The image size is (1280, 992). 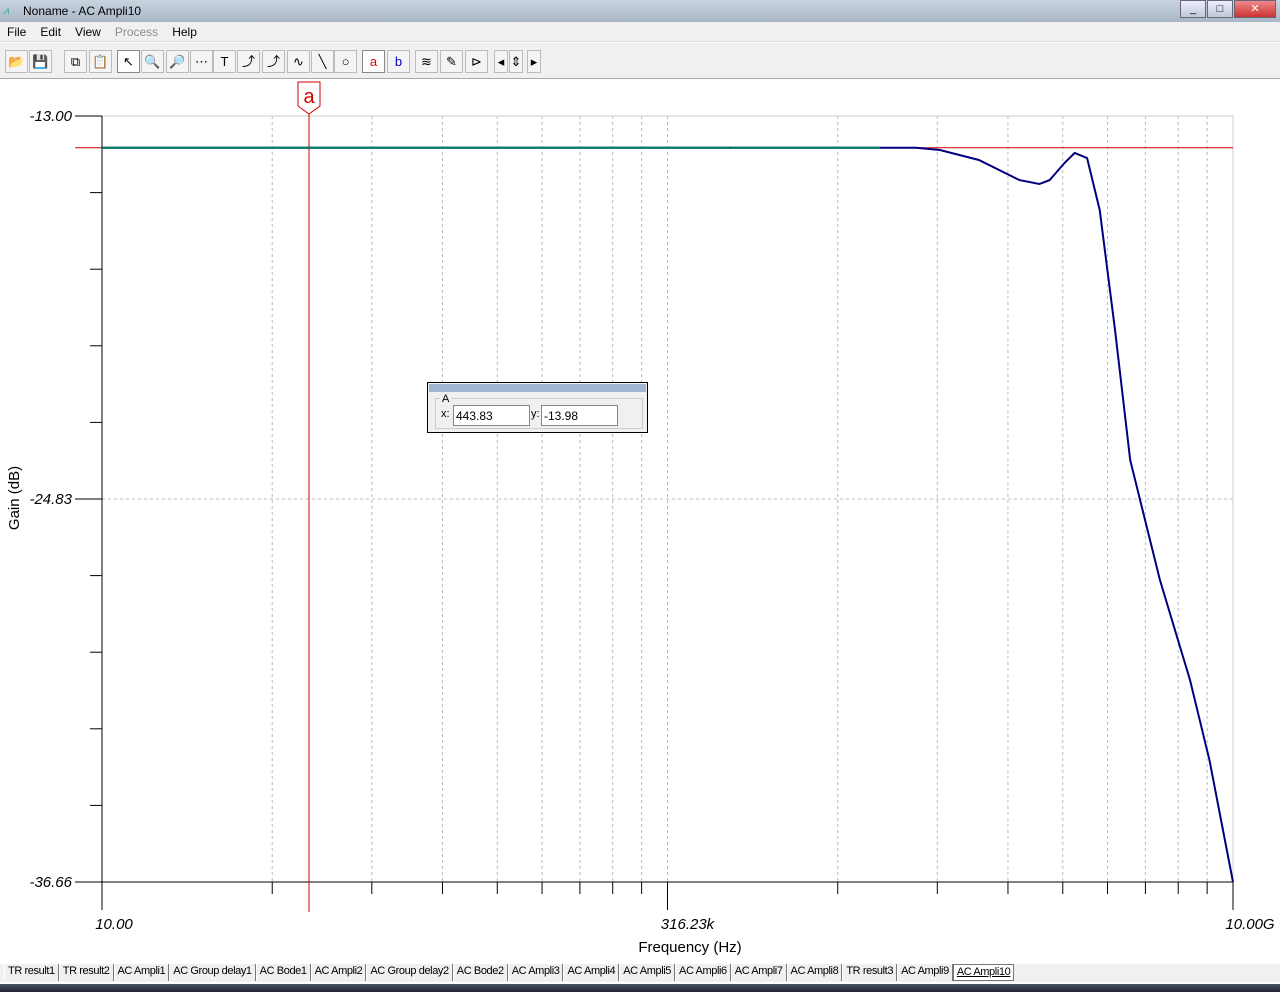 I want to click on copy-icon: ⧉, so click(x=75, y=61).